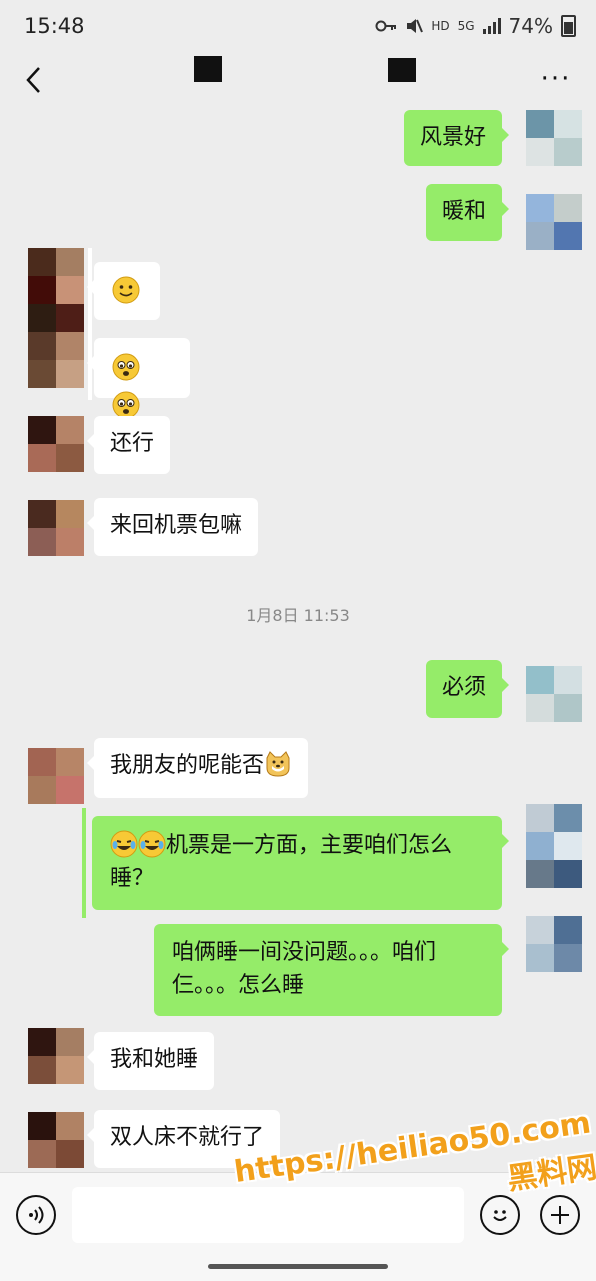 The image size is (596, 1281). Describe the element at coordinates (466, 26) in the screenshot. I see `network-label: 5G` at that location.